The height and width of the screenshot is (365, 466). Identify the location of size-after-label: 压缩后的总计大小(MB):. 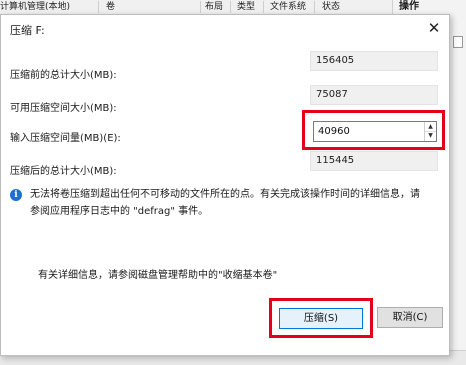
(63, 171).